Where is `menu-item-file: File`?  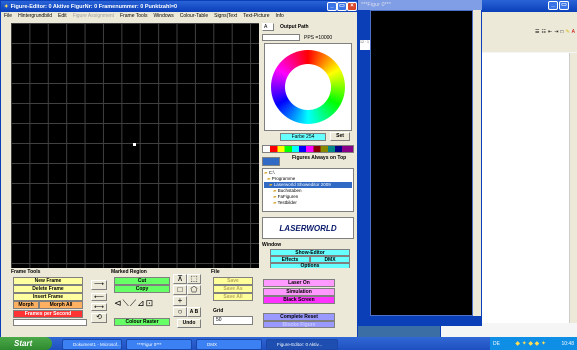
menu-item-file: File is located at coordinates (8, 16).